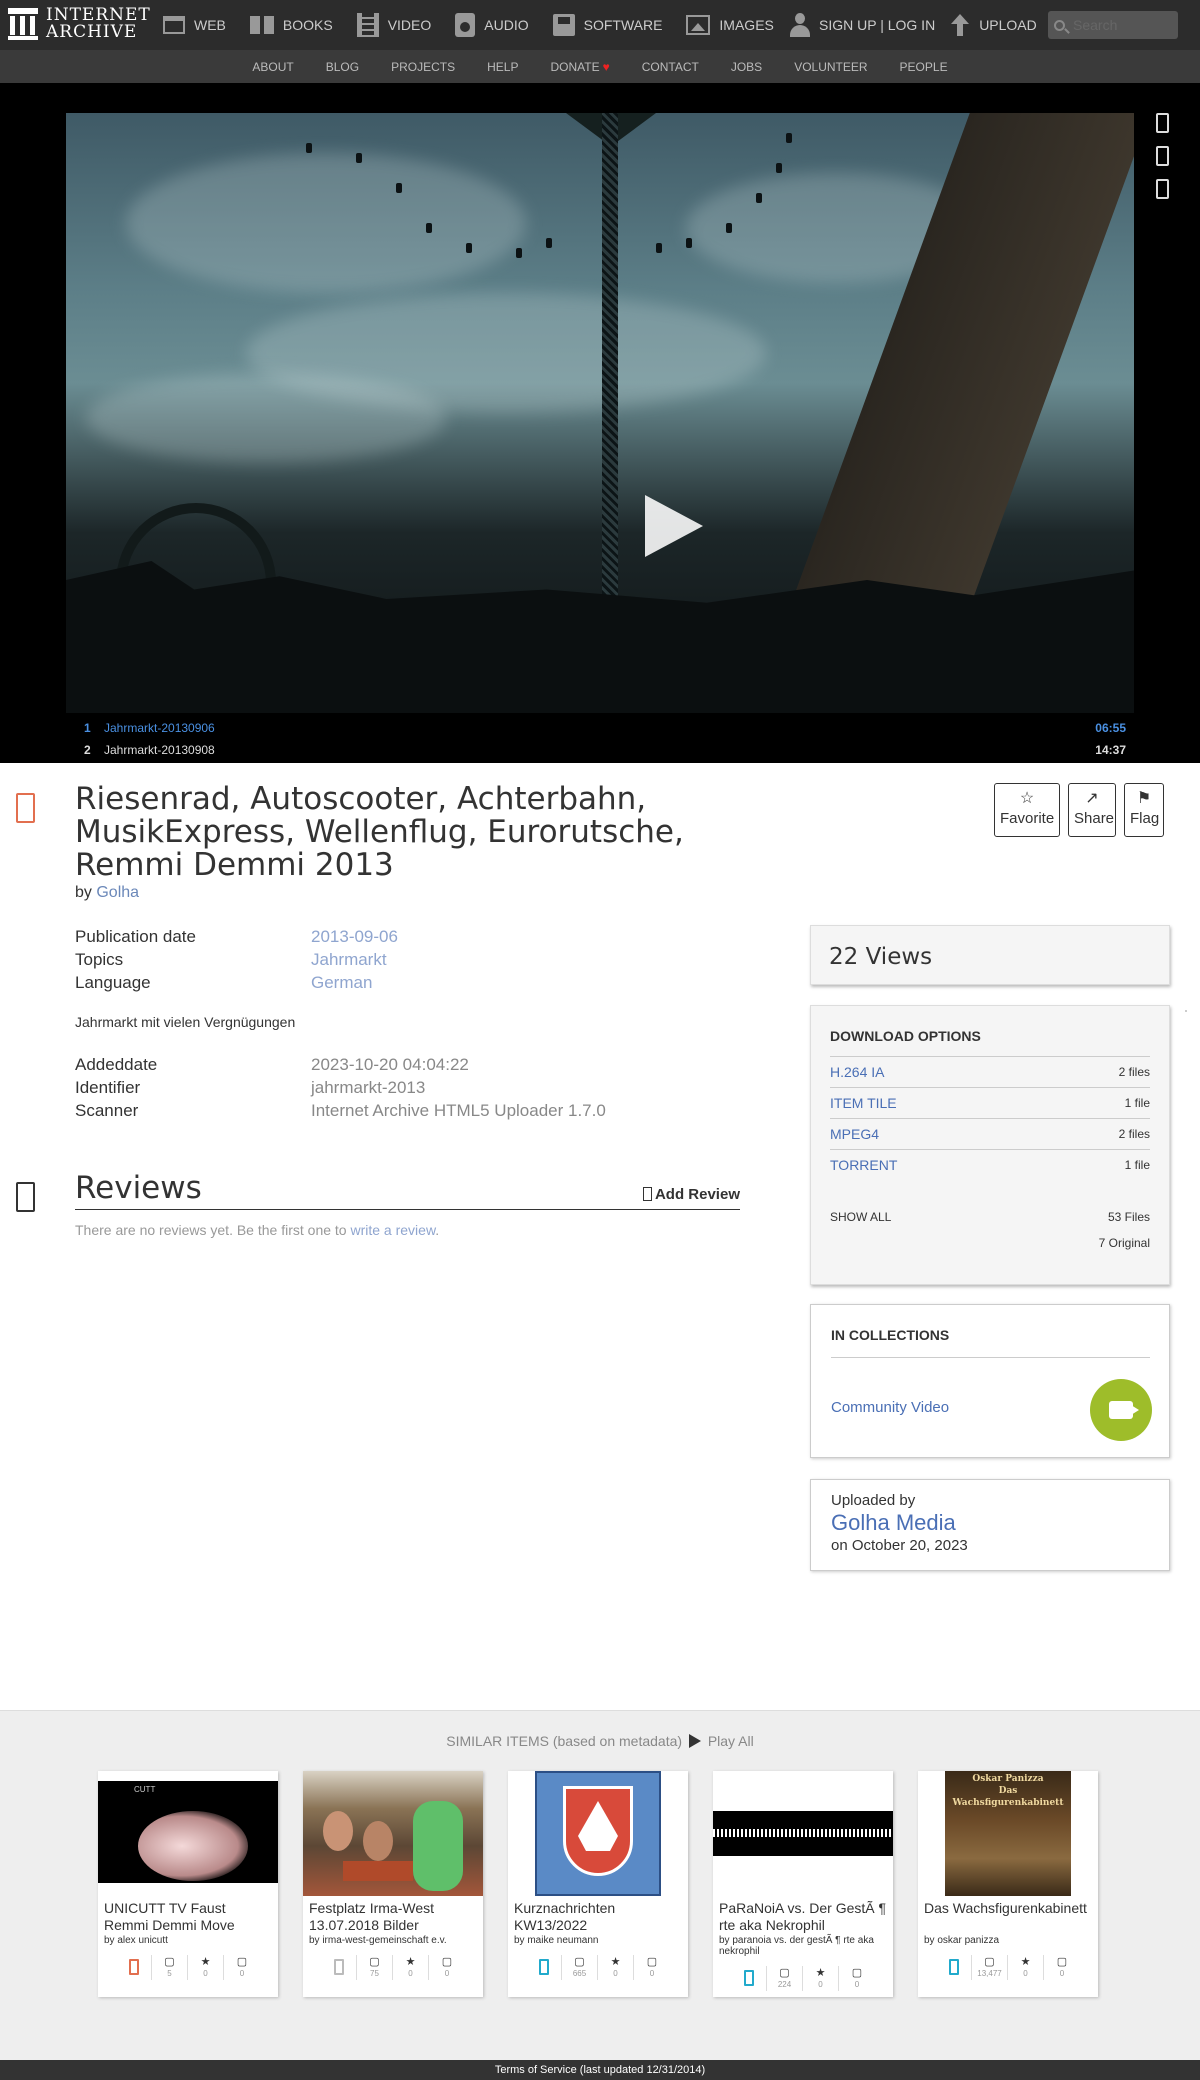 The image size is (1200, 2080). Describe the element at coordinates (694, 1741) in the screenshot. I see `play-icon` at that location.